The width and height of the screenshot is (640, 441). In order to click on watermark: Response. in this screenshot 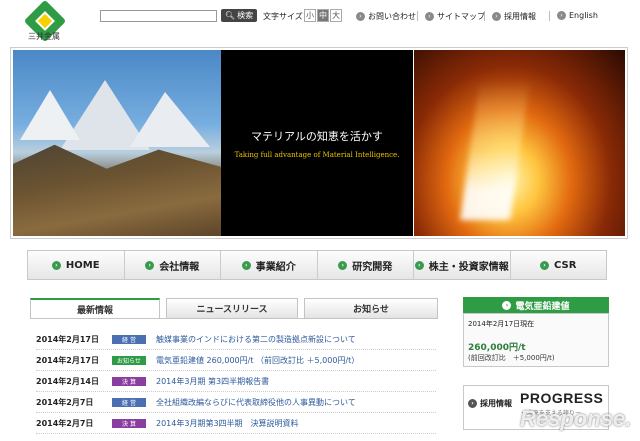, I will do `click(576, 418)`.